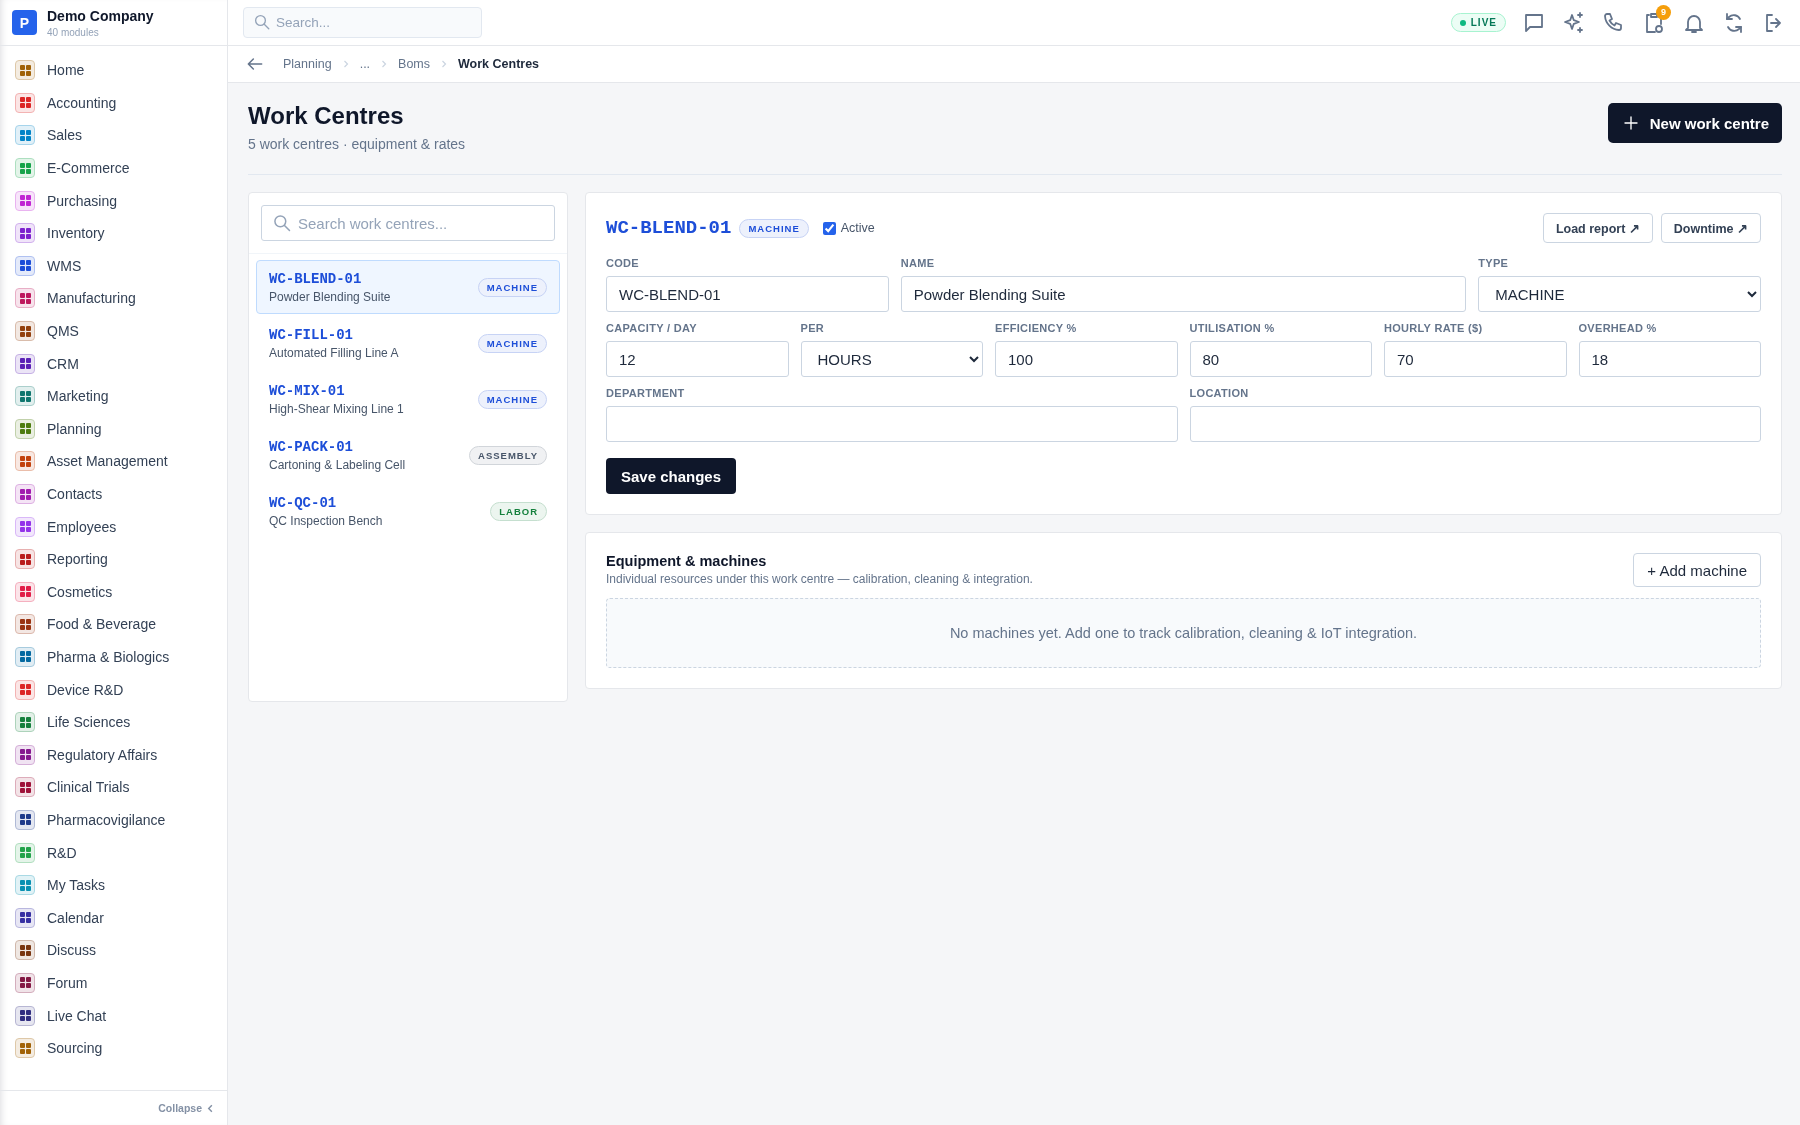 The width and height of the screenshot is (1800, 1125). I want to click on sidebar-item: Manufacturing, so click(75, 298).